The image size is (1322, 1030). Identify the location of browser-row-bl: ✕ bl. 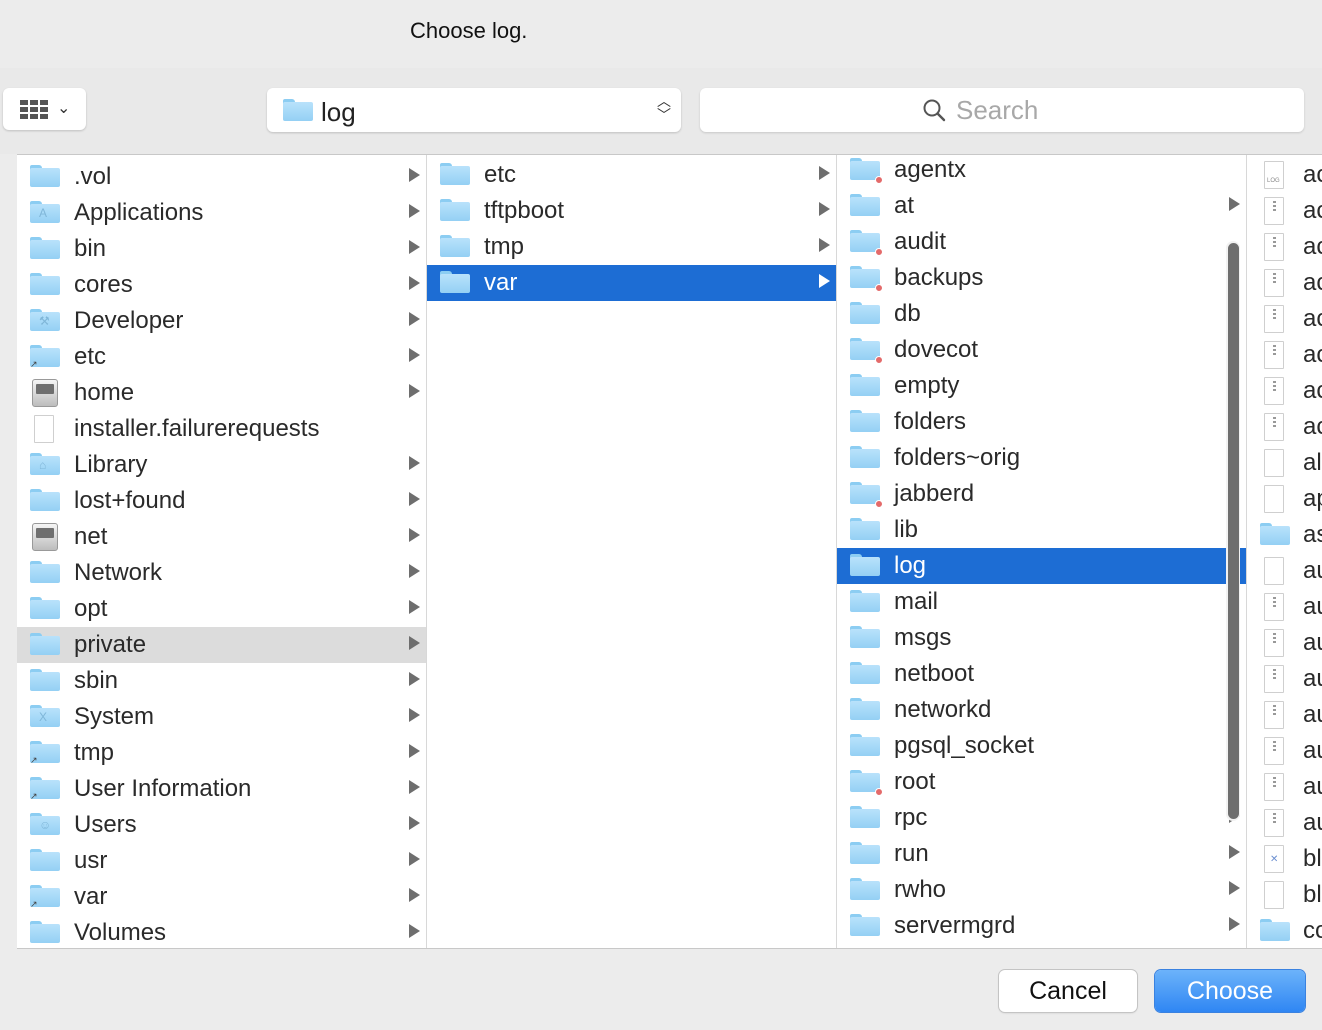
(1284, 859).